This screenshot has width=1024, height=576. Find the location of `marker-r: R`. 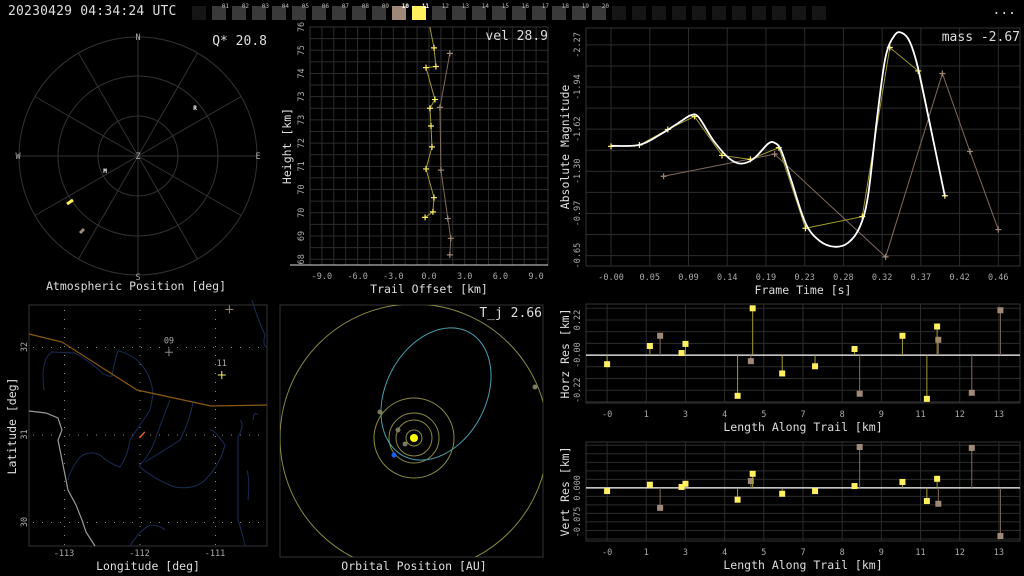

marker-r: R is located at coordinates (195, 108).